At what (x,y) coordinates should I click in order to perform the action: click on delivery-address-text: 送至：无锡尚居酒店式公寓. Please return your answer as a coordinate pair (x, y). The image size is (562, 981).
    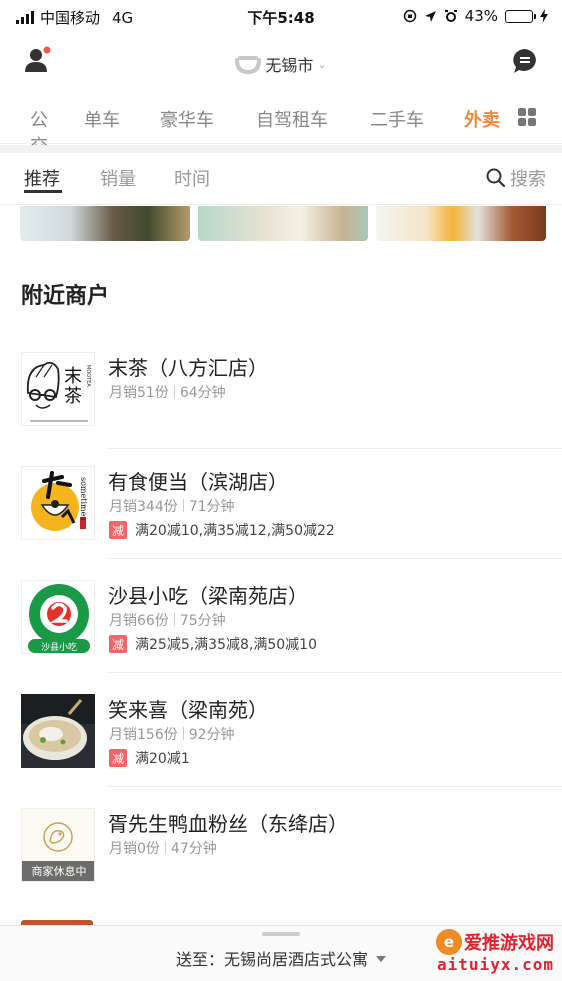
    Looking at the image, I should click on (271, 959).